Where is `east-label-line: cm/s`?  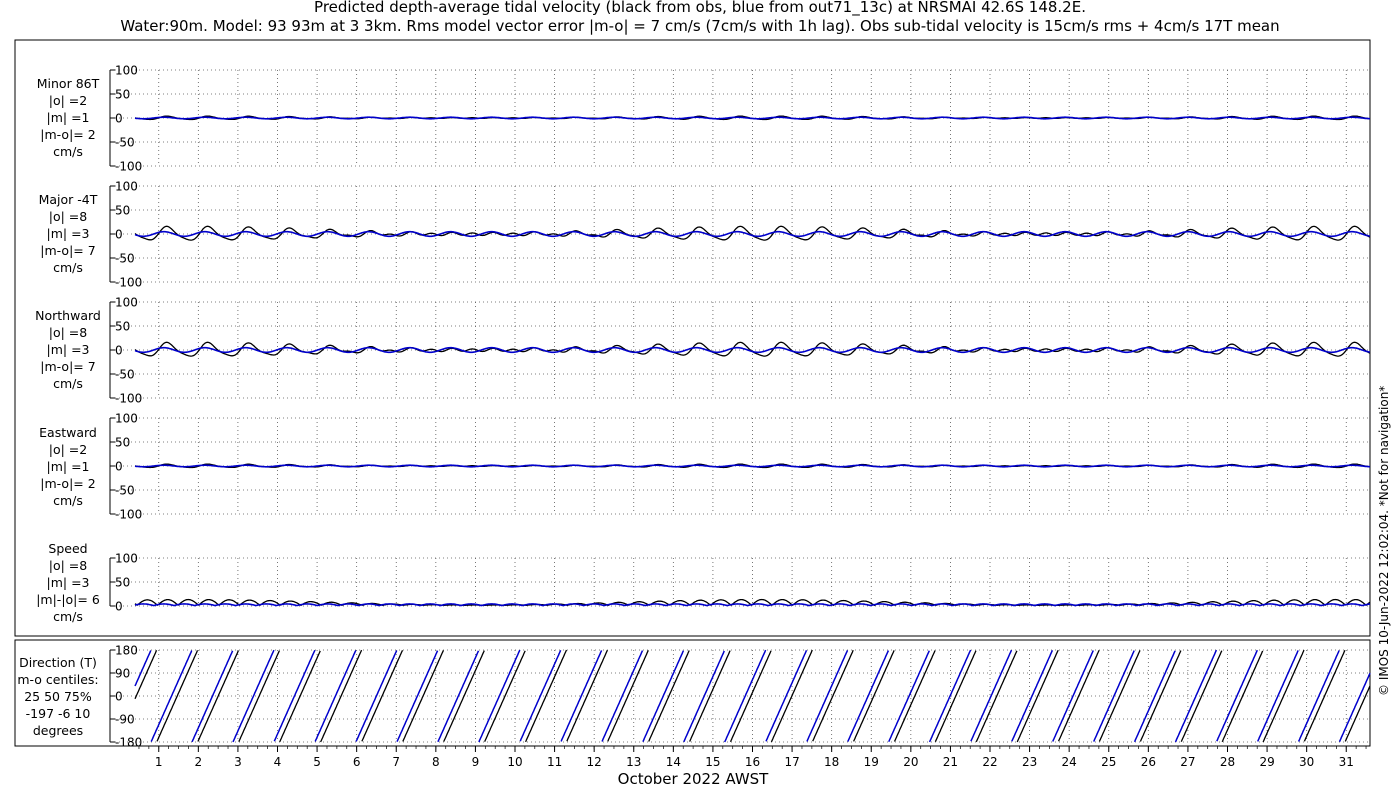 east-label-line: cm/s is located at coordinates (68, 500).